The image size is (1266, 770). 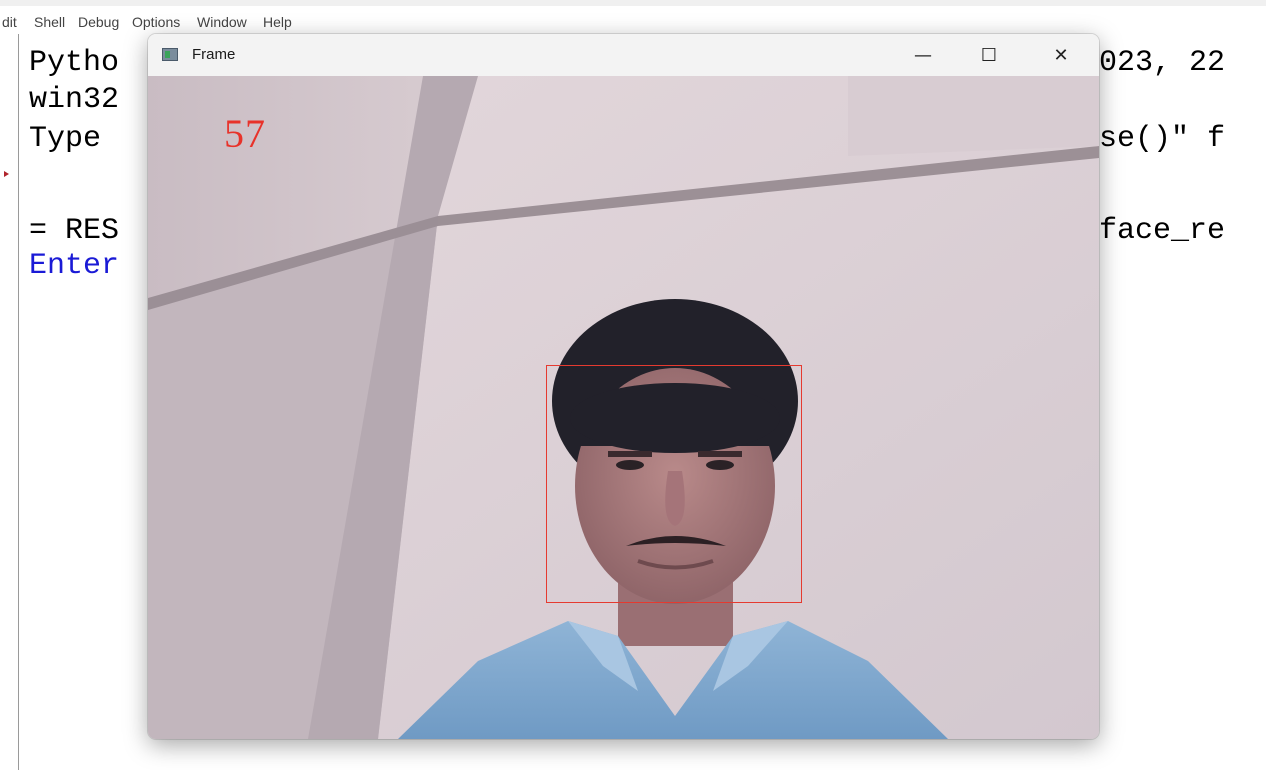 I want to click on menu-help: Help, so click(x=277, y=22).